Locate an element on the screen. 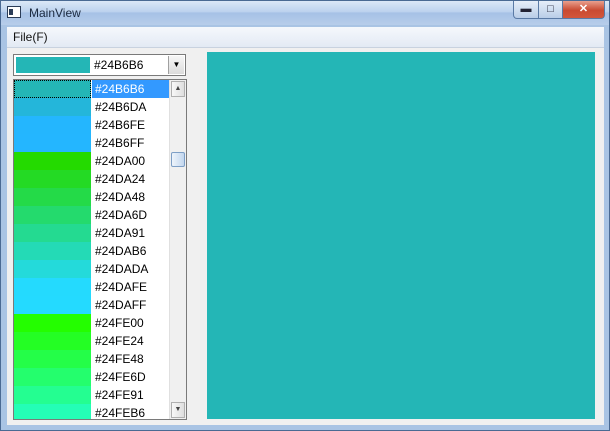 This screenshot has width=610, height=431. close-icon: ✕ is located at coordinates (583, 9).